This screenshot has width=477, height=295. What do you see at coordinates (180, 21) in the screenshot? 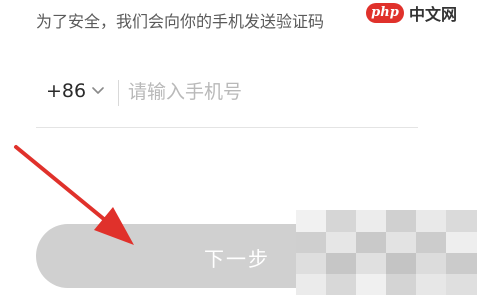
I see `verification-hint-text: 为了安全，我们会向你的手机发送验证码` at bounding box center [180, 21].